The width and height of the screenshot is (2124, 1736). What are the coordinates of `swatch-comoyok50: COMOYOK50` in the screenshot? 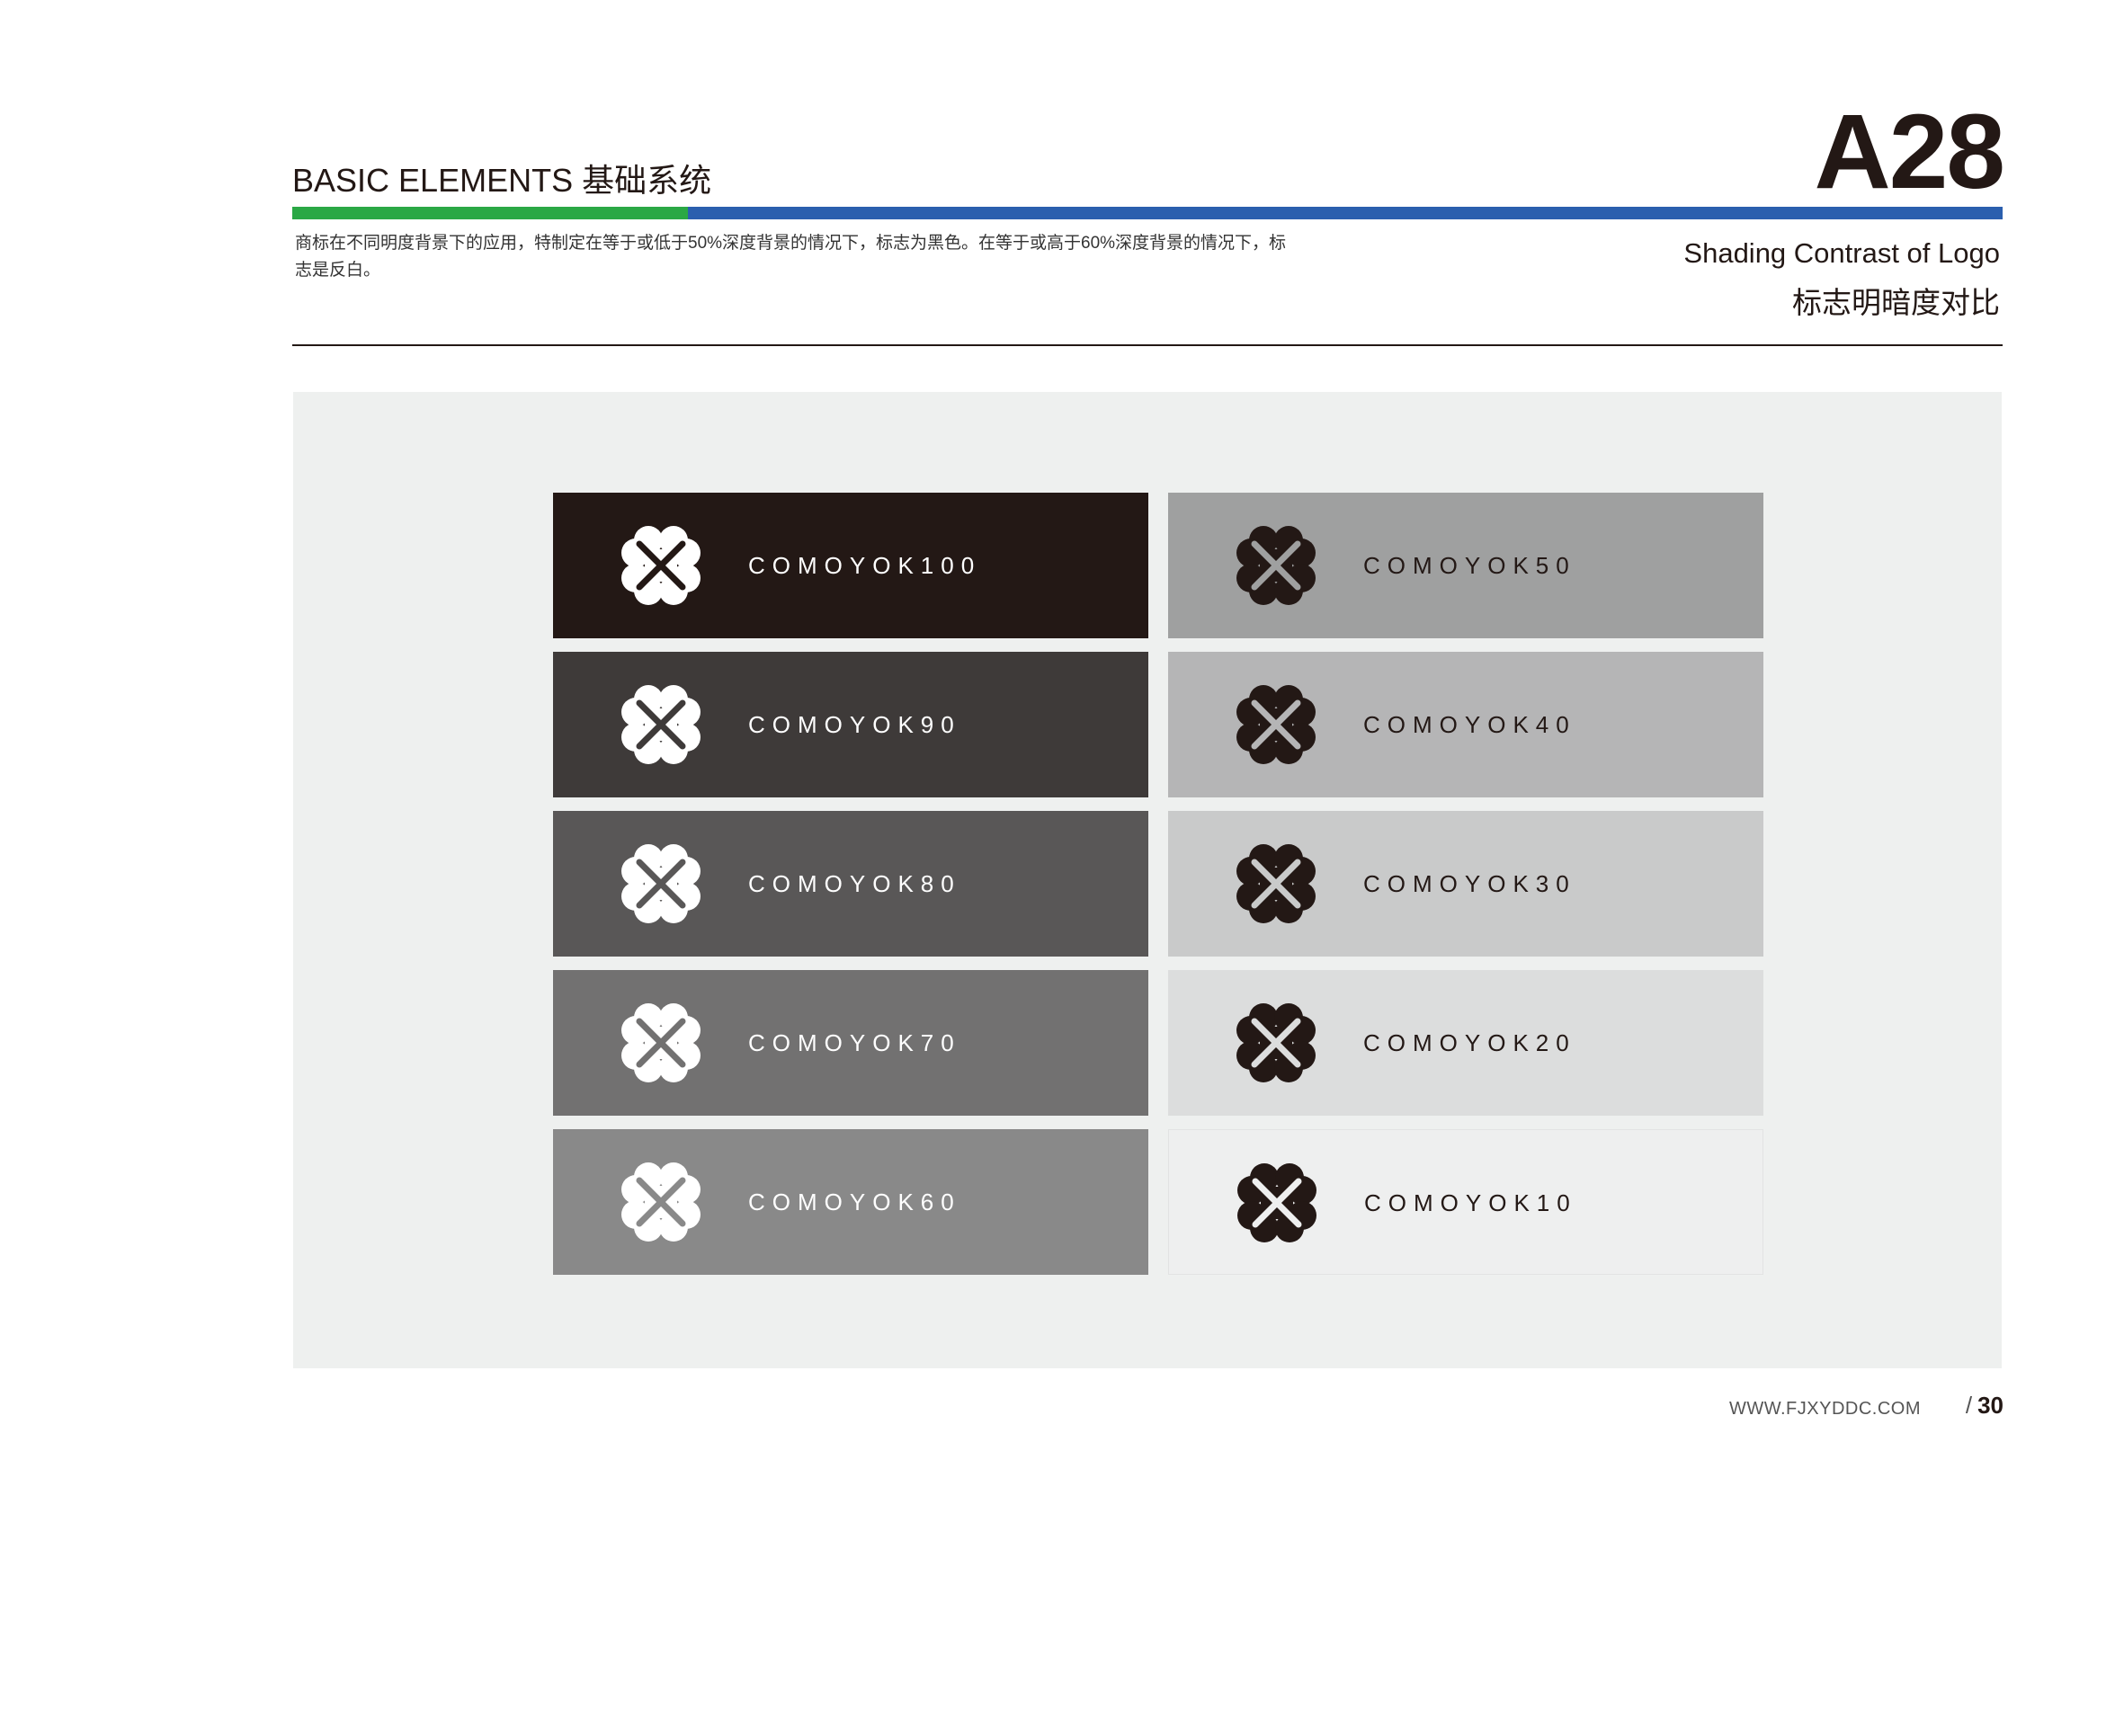 It's located at (1466, 565).